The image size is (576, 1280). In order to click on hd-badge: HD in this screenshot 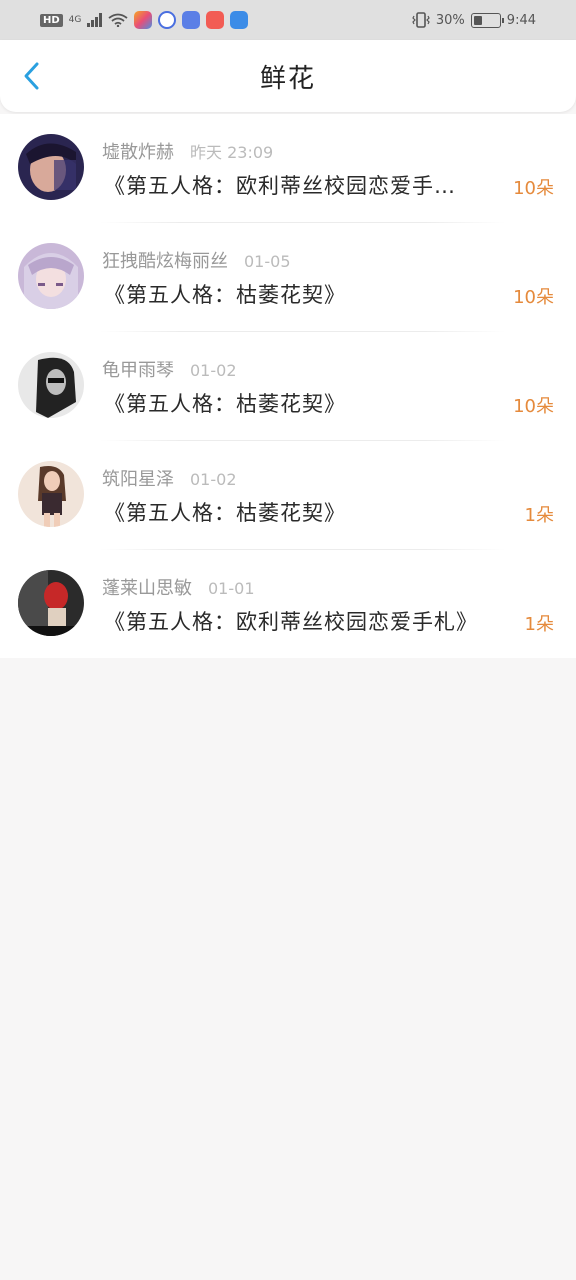, I will do `click(51, 20)`.